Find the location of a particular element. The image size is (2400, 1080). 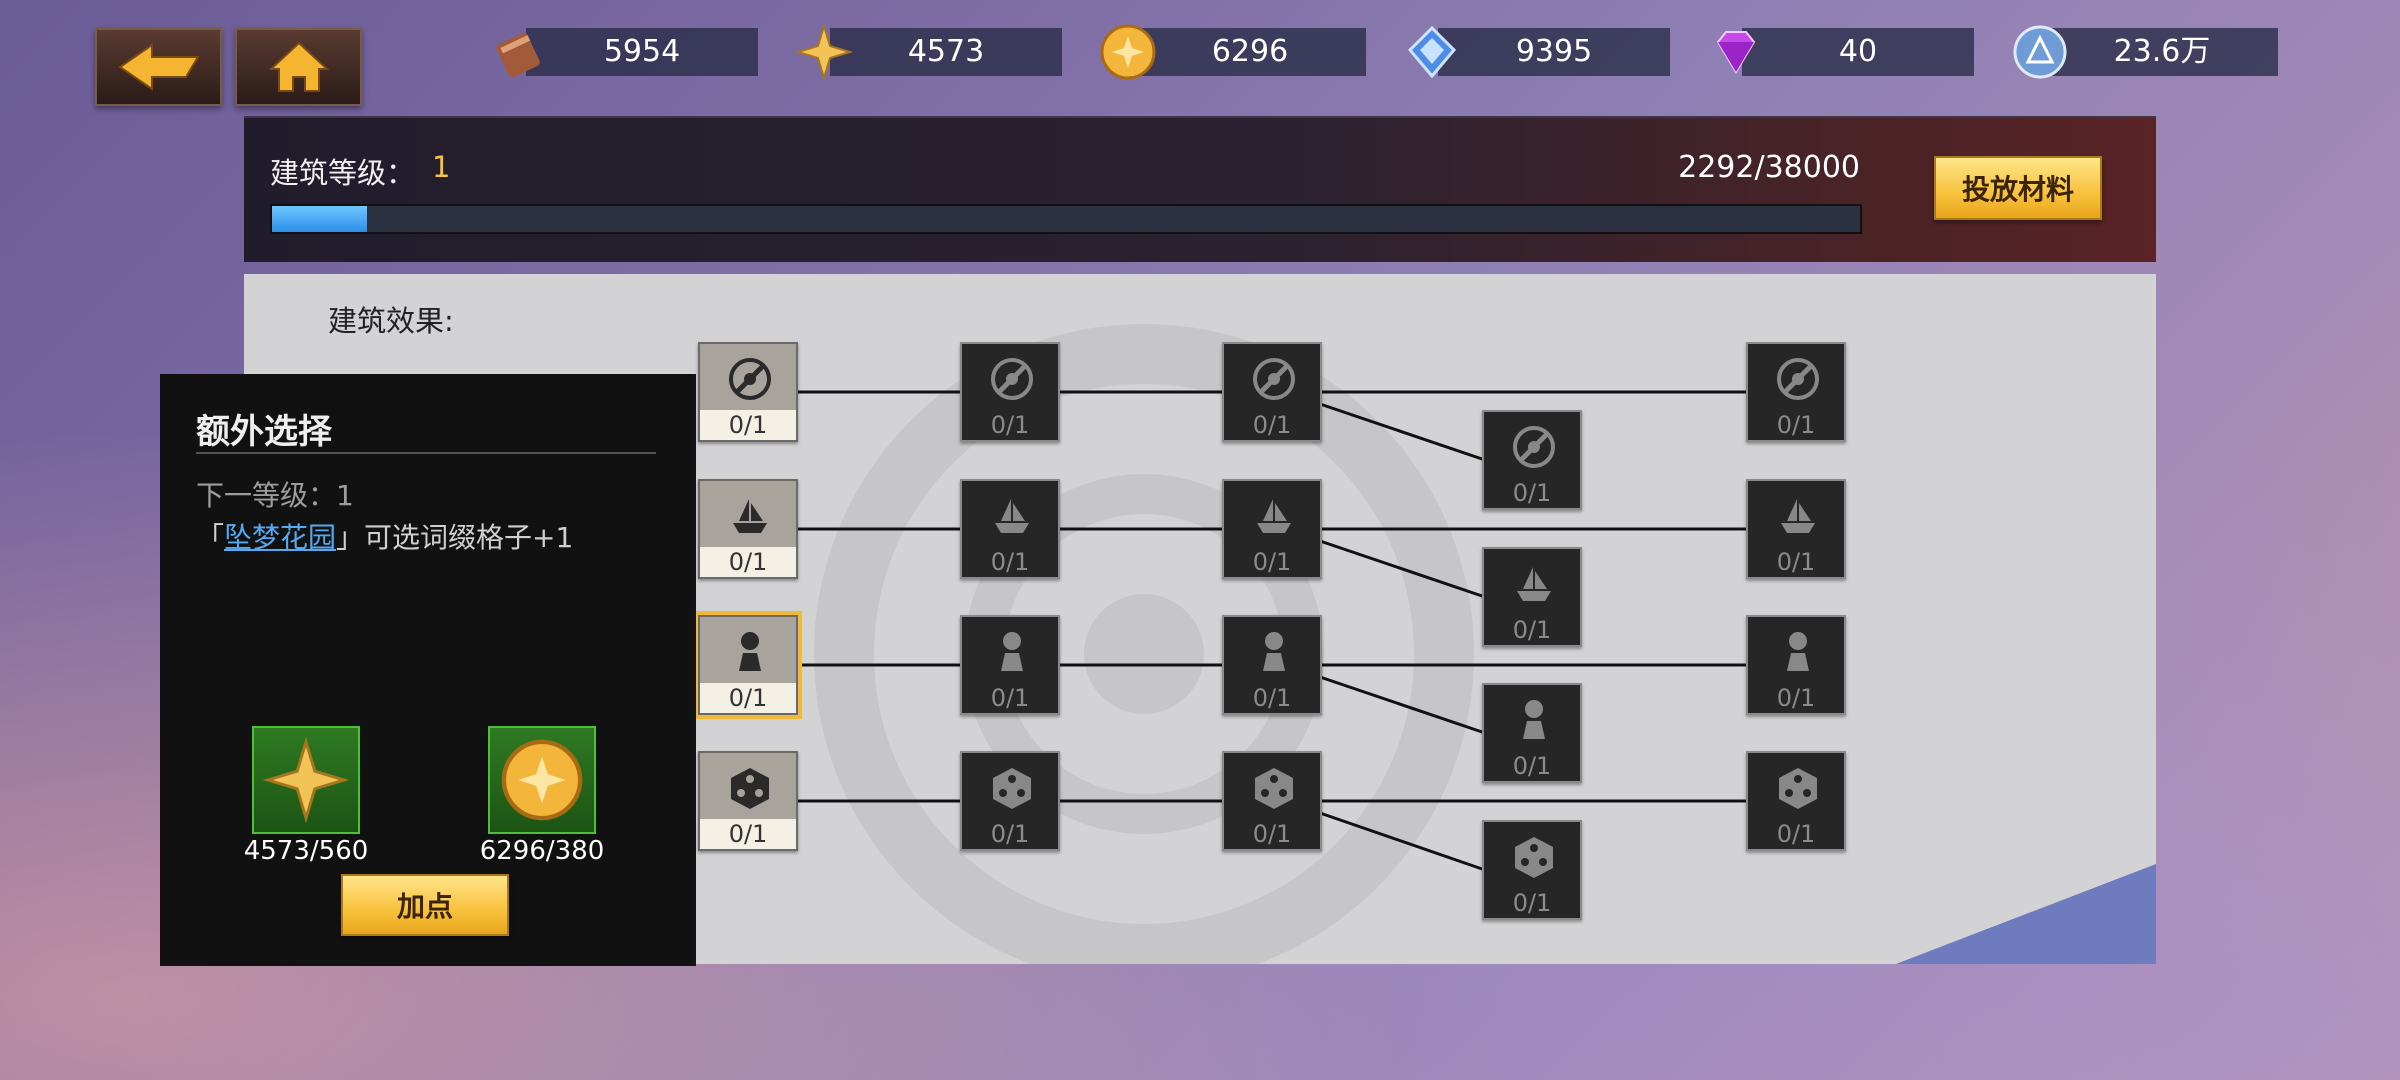

level-progress-fill is located at coordinates (320, 219).